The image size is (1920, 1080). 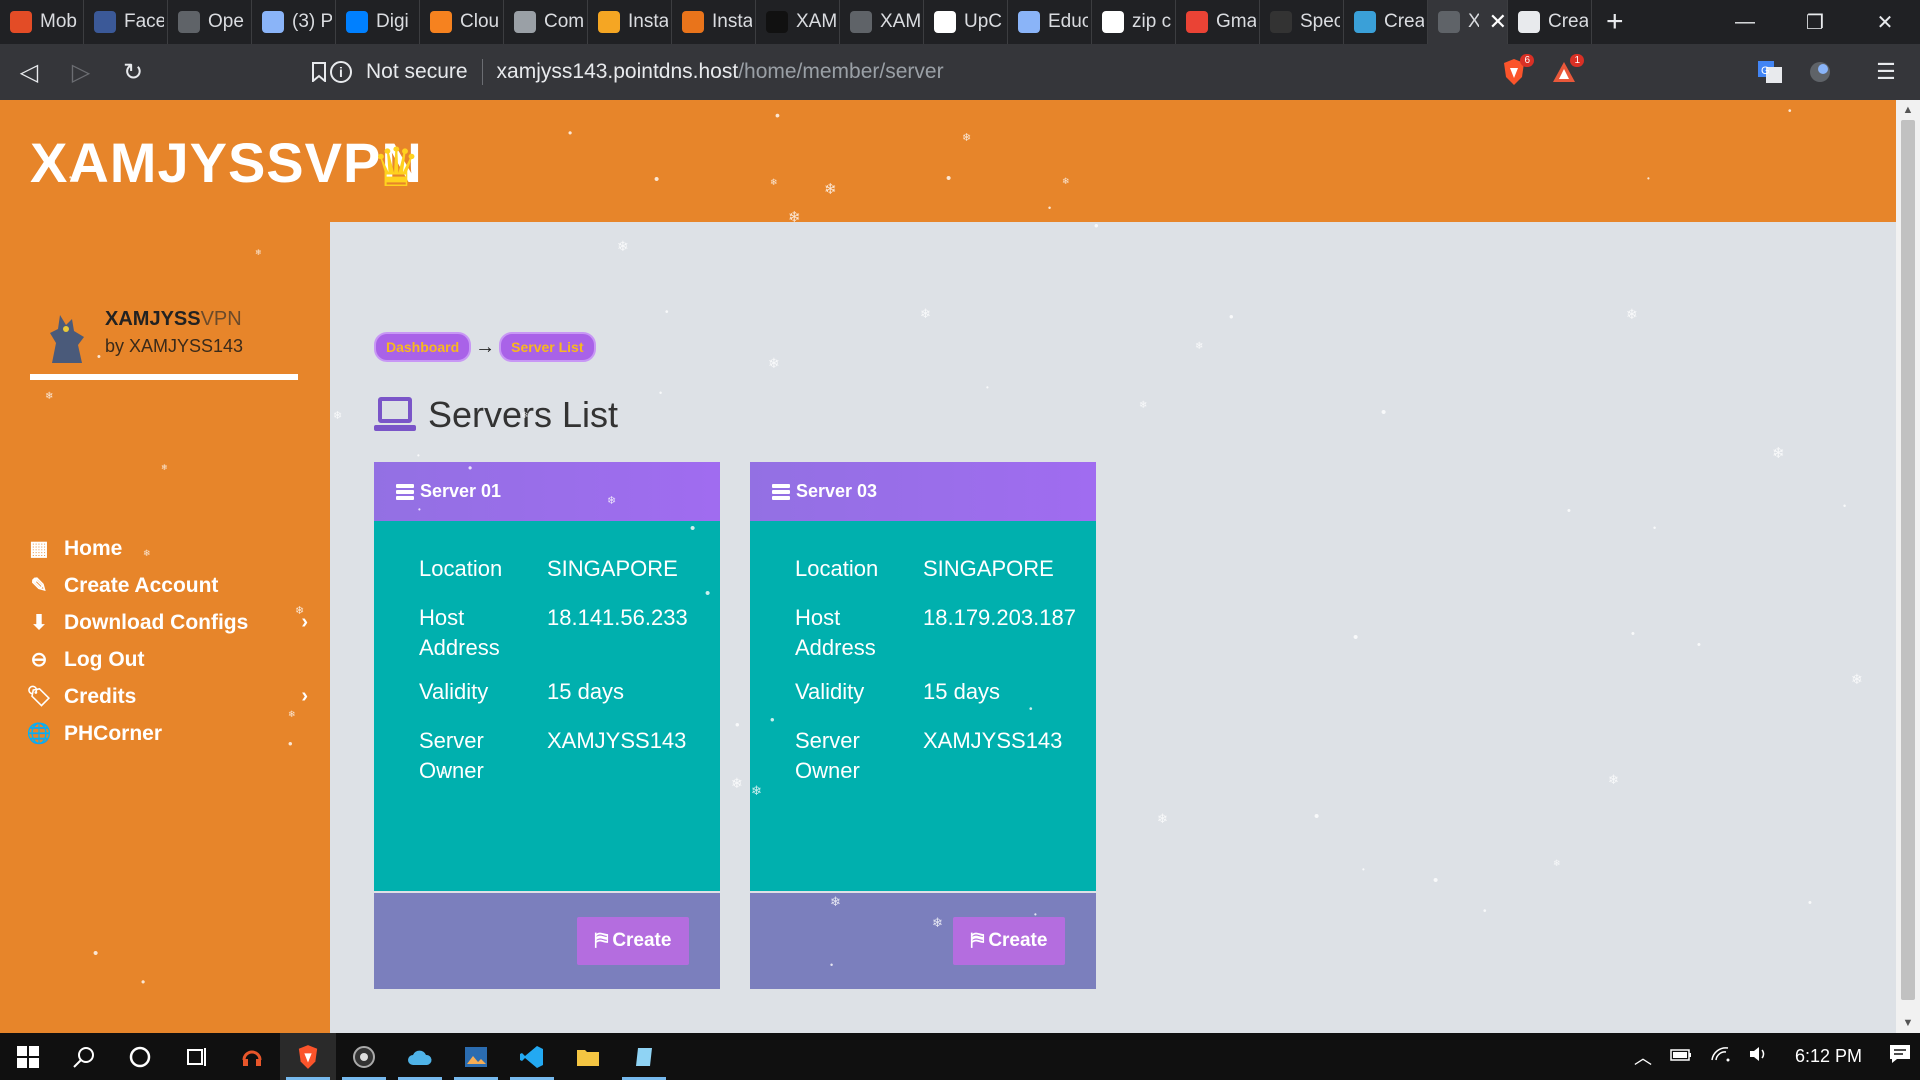 What do you see at coordinates (532, 1056) in the screenshot?
I see `vscode-icon` at bounding box center [532, 1056].